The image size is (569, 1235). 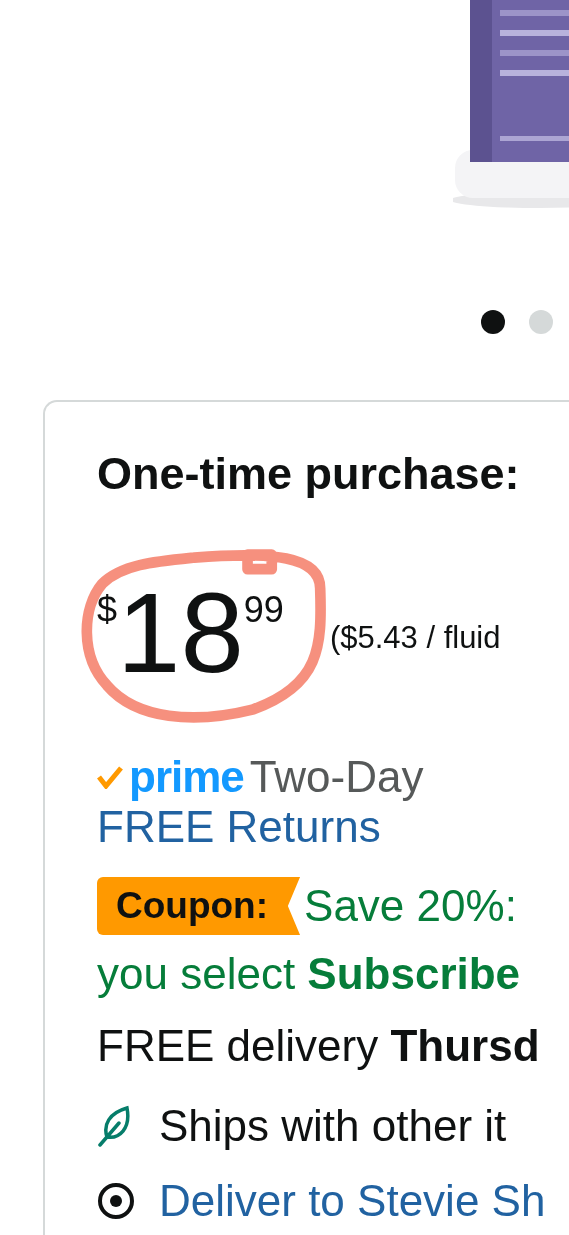 I want to click on delivery-text: FREE delivery Thursd, so click(x=318, y=1046).